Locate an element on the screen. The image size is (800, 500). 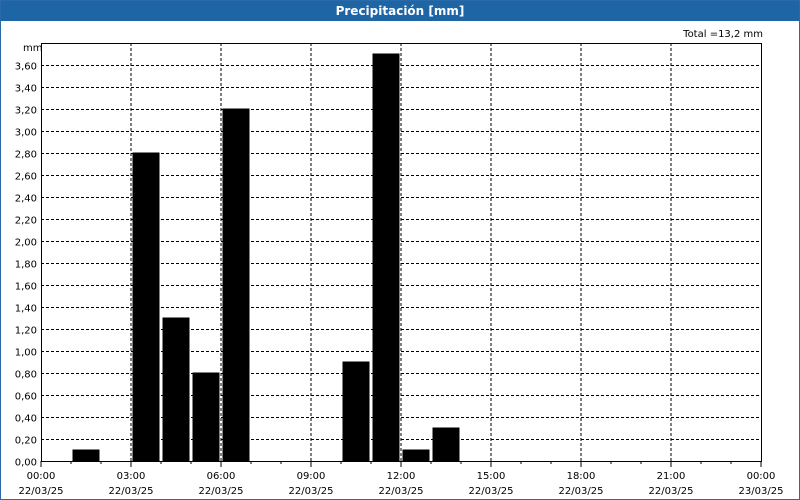
y-tick-label: 1,20 is located at coordinates (26, 331).